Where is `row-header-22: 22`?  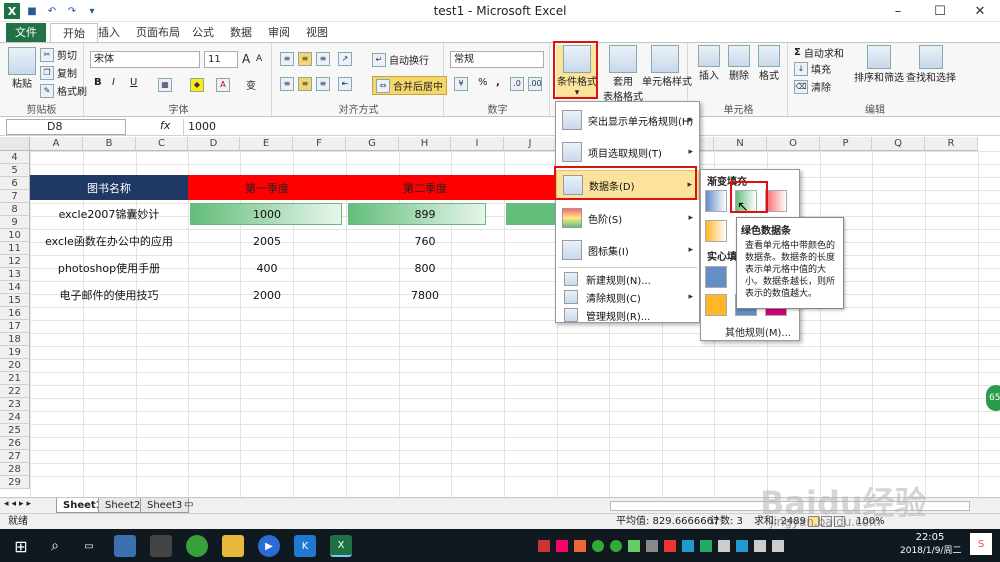 row-header-22: 22 is located at coordinates (15, 391).